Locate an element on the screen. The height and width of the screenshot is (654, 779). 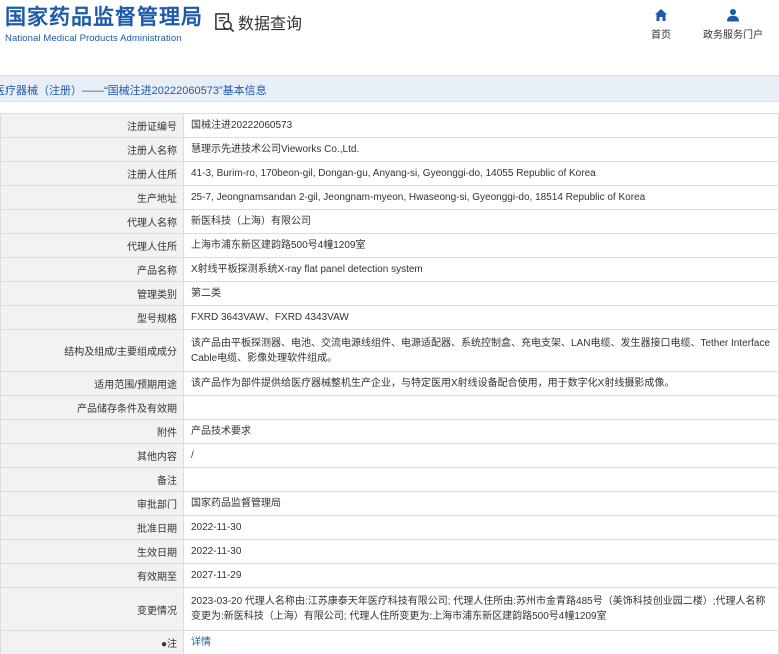
field-value: 第二类 is located at coordinates (481, 293).